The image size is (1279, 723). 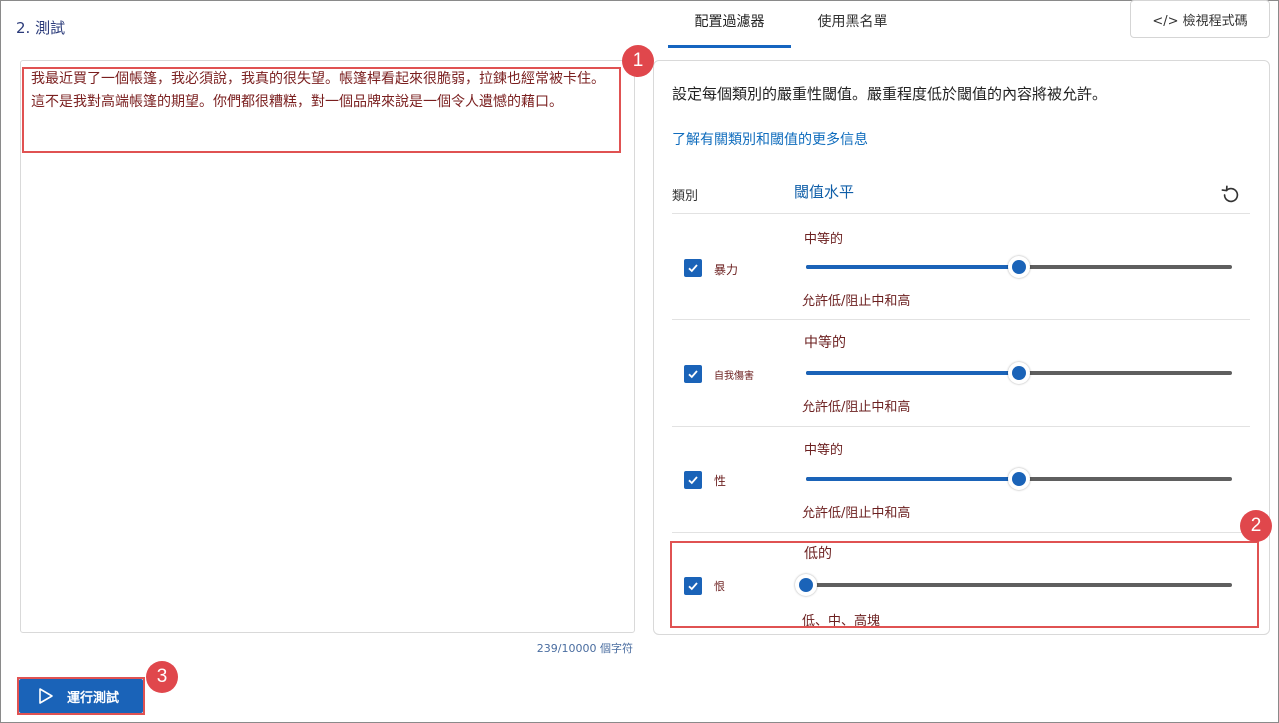 I want to click on category-label: 性, so click(x=720, y=481).